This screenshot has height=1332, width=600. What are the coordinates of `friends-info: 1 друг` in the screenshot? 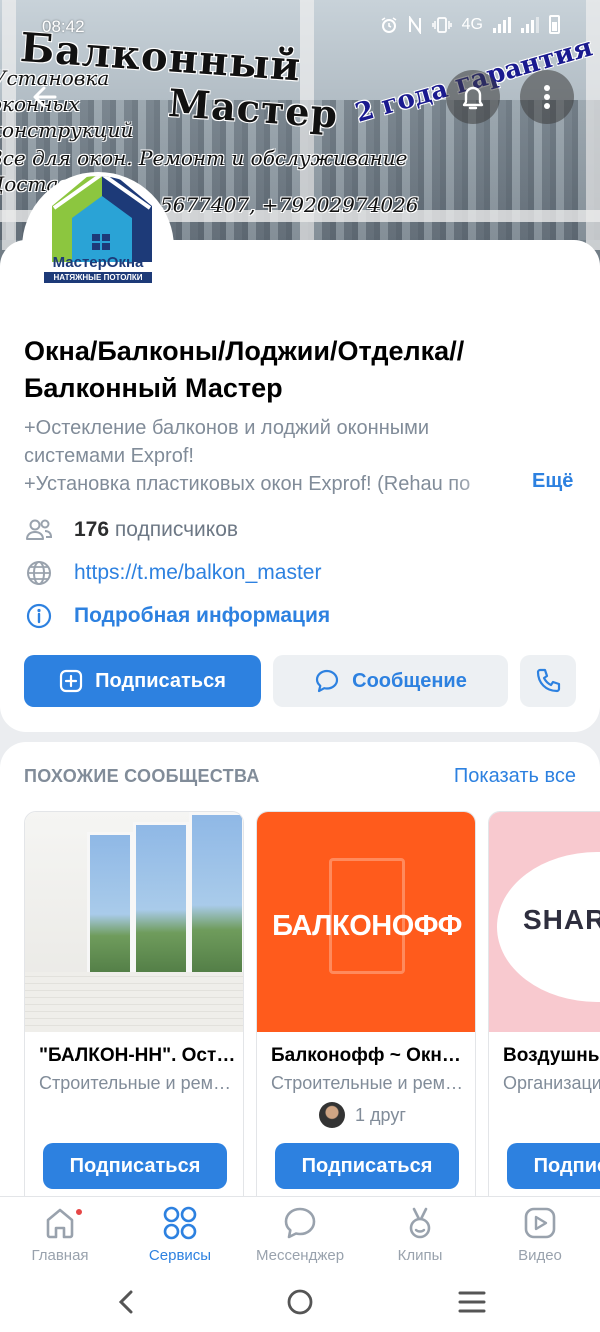 It's located at (362, 1115).